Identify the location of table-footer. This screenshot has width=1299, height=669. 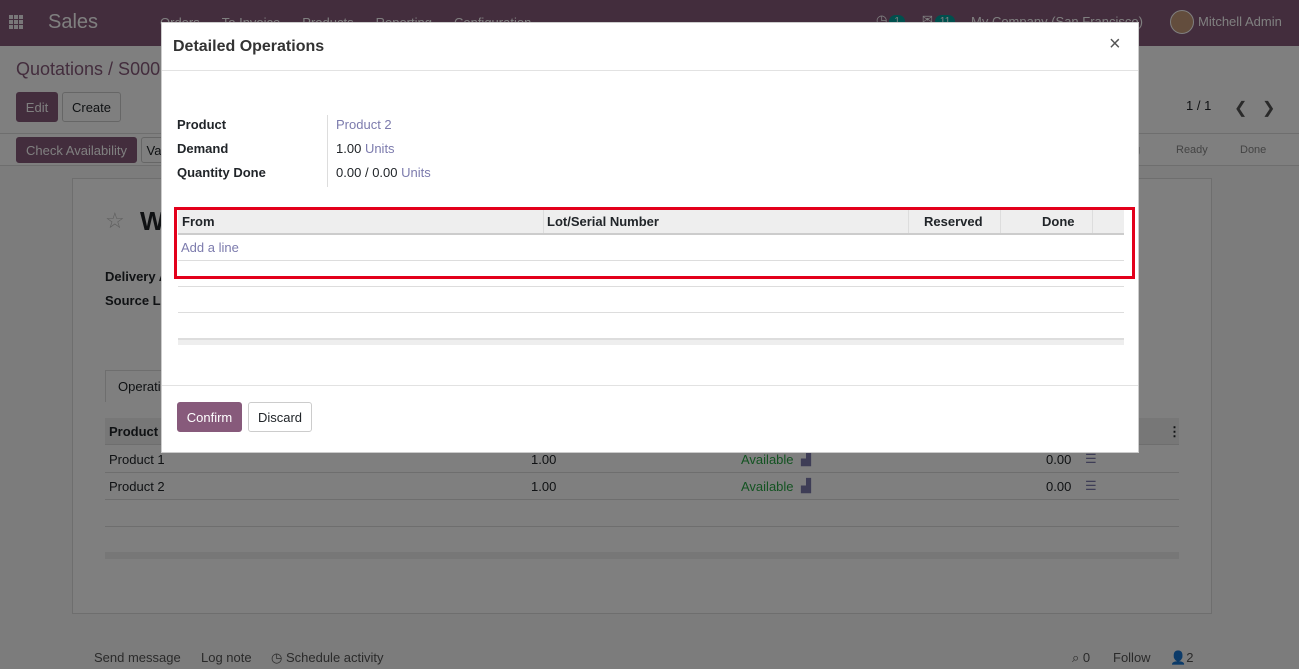
(651, 342).